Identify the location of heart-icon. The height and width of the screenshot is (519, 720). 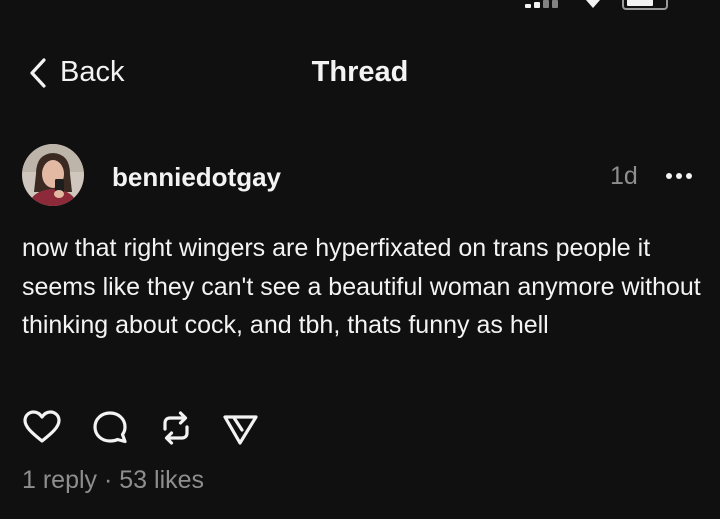
(42, 428).